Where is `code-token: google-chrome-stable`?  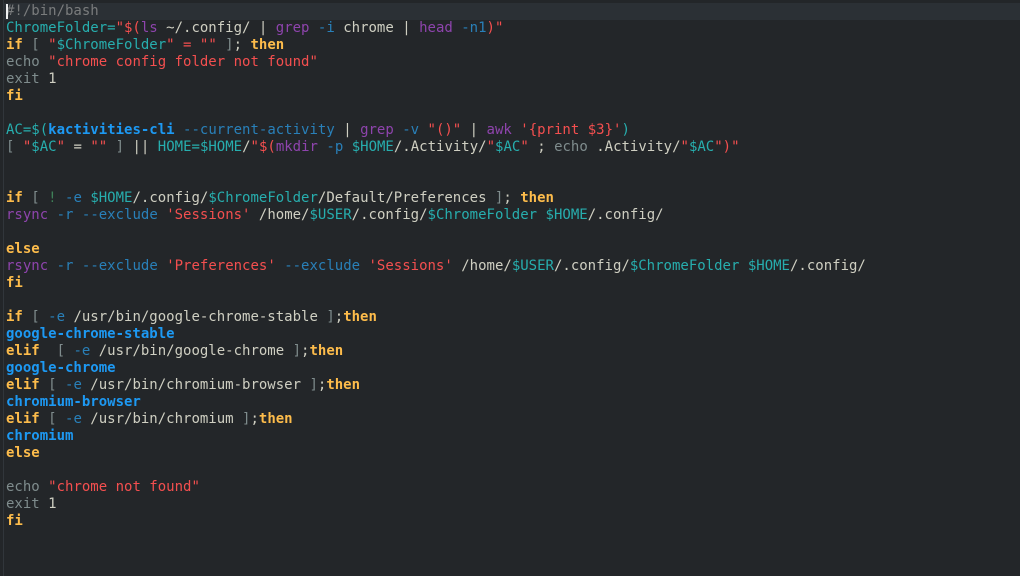 code-token: google-chrome-stable is located at coordinates (90, 334).